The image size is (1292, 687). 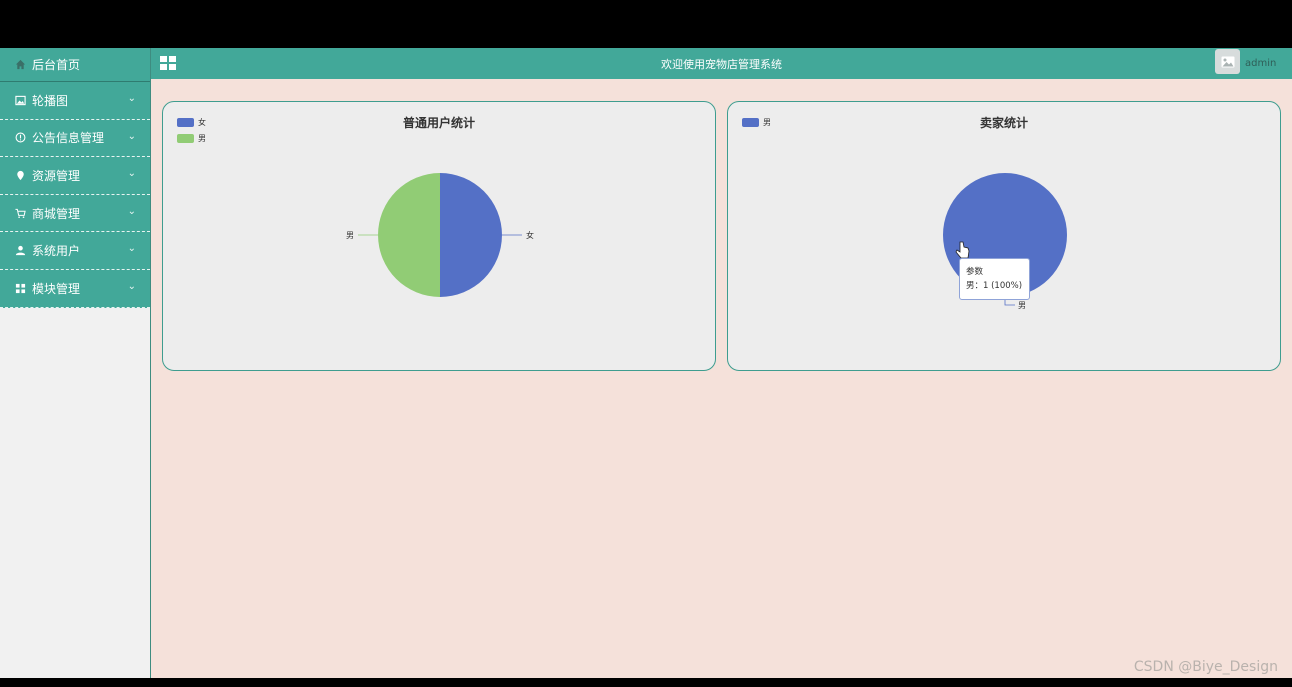 I want to click on legend-item: 女, so click(x=191, y=122).